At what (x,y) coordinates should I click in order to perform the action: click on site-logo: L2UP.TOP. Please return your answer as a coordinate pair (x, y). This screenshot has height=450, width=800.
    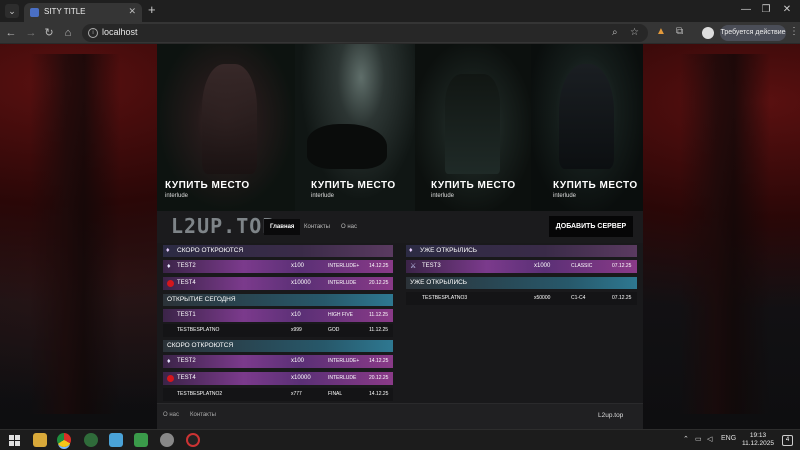
    Looking at the image, I should click on (223, 226).